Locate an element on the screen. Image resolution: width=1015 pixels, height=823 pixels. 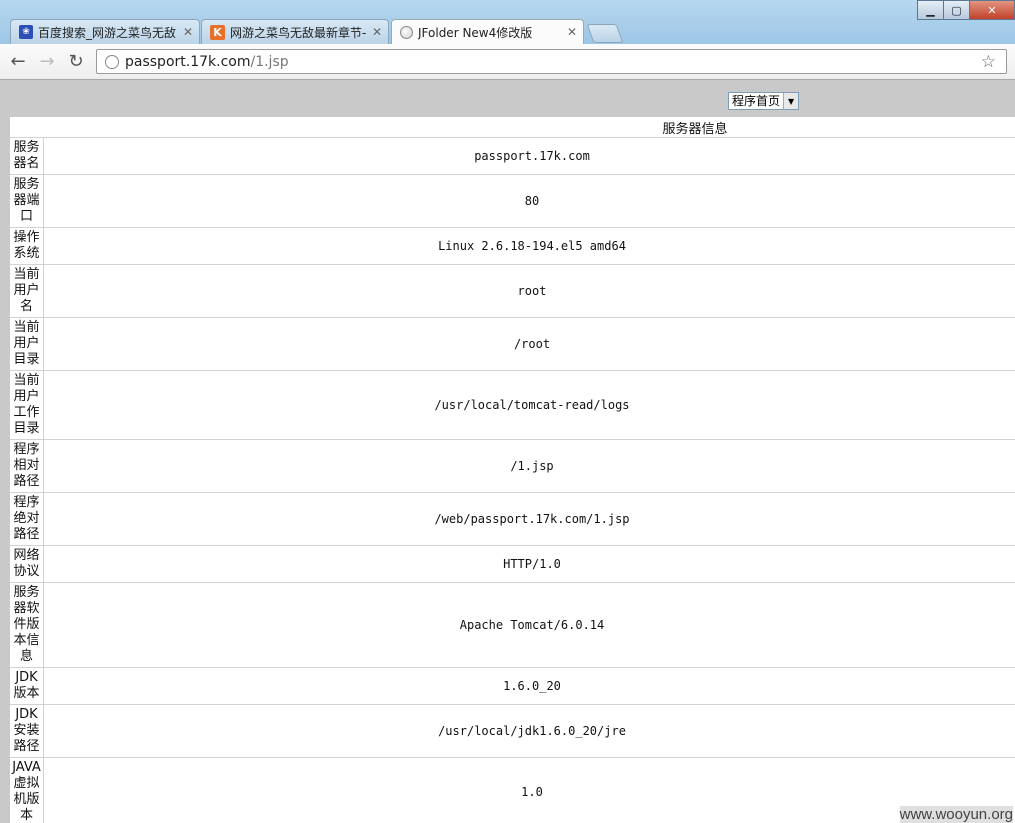
row-label: JDK版本 is located at coordinates (27, 686).